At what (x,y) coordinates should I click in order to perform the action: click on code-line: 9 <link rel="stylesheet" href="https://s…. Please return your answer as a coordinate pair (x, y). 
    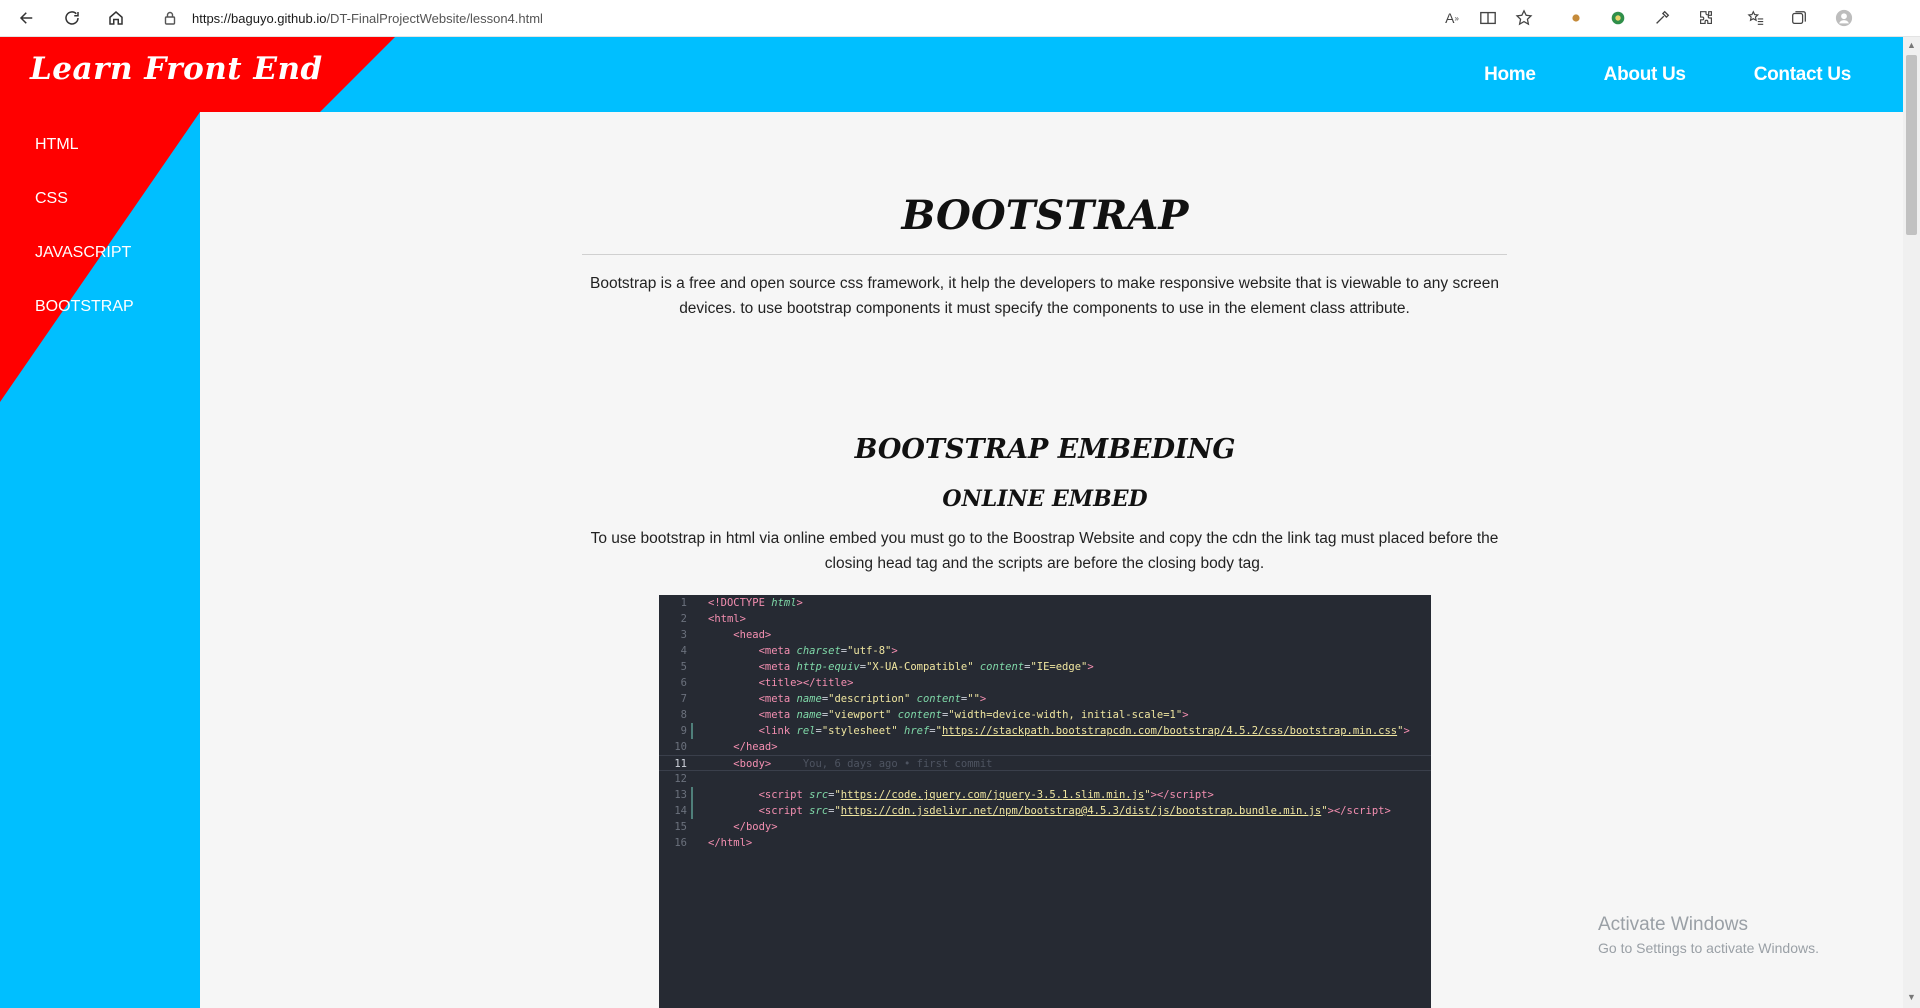
    Looking at the image, I should click on (1045, 731).